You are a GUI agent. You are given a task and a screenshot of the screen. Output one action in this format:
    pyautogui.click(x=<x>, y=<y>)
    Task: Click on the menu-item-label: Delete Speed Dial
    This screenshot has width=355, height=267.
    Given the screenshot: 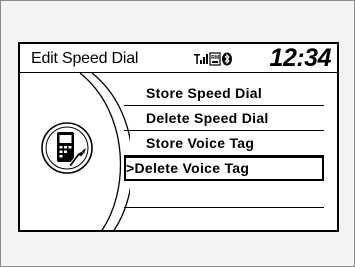 What is the action you would take?
    pyautogui.click(x=207, y=118)
    